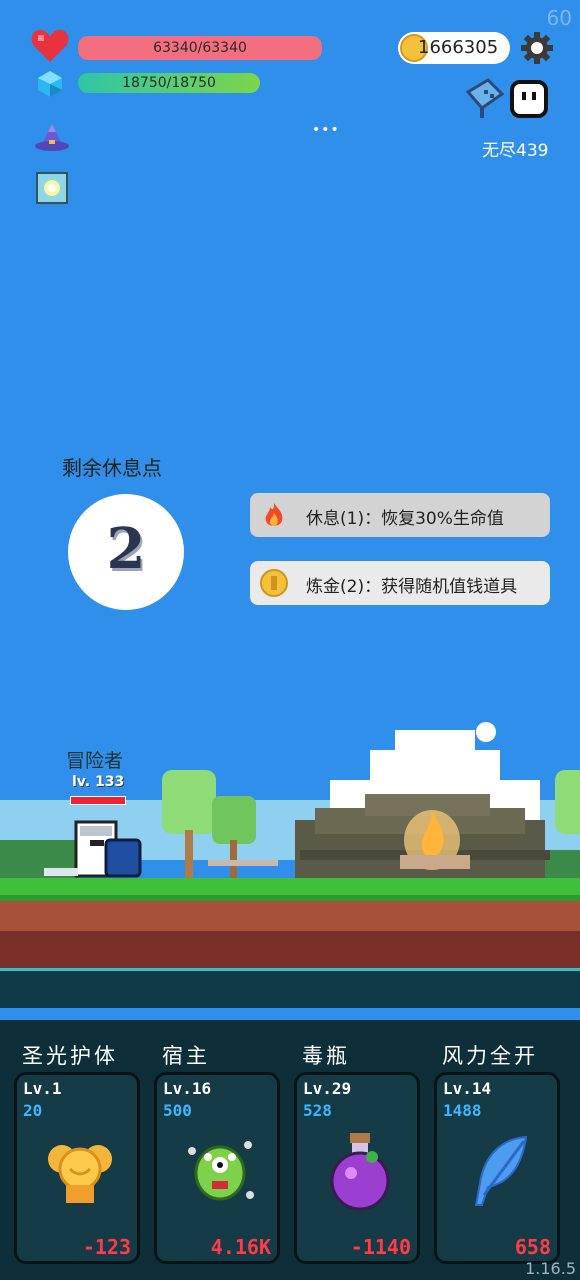  I want to click on mp-bar: 18750/18750, so click(169, 83).